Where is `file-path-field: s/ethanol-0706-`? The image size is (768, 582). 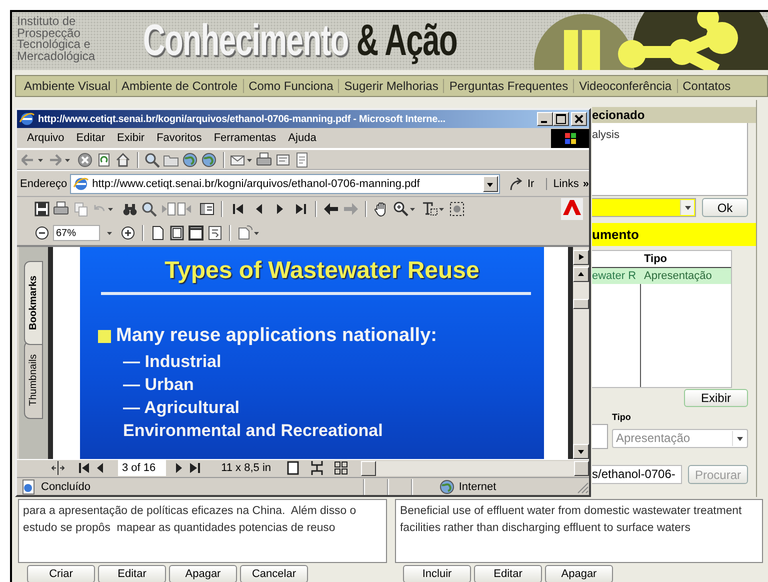 file-path-field: s/ethanol-0706- is located at coordinates (637, 474).